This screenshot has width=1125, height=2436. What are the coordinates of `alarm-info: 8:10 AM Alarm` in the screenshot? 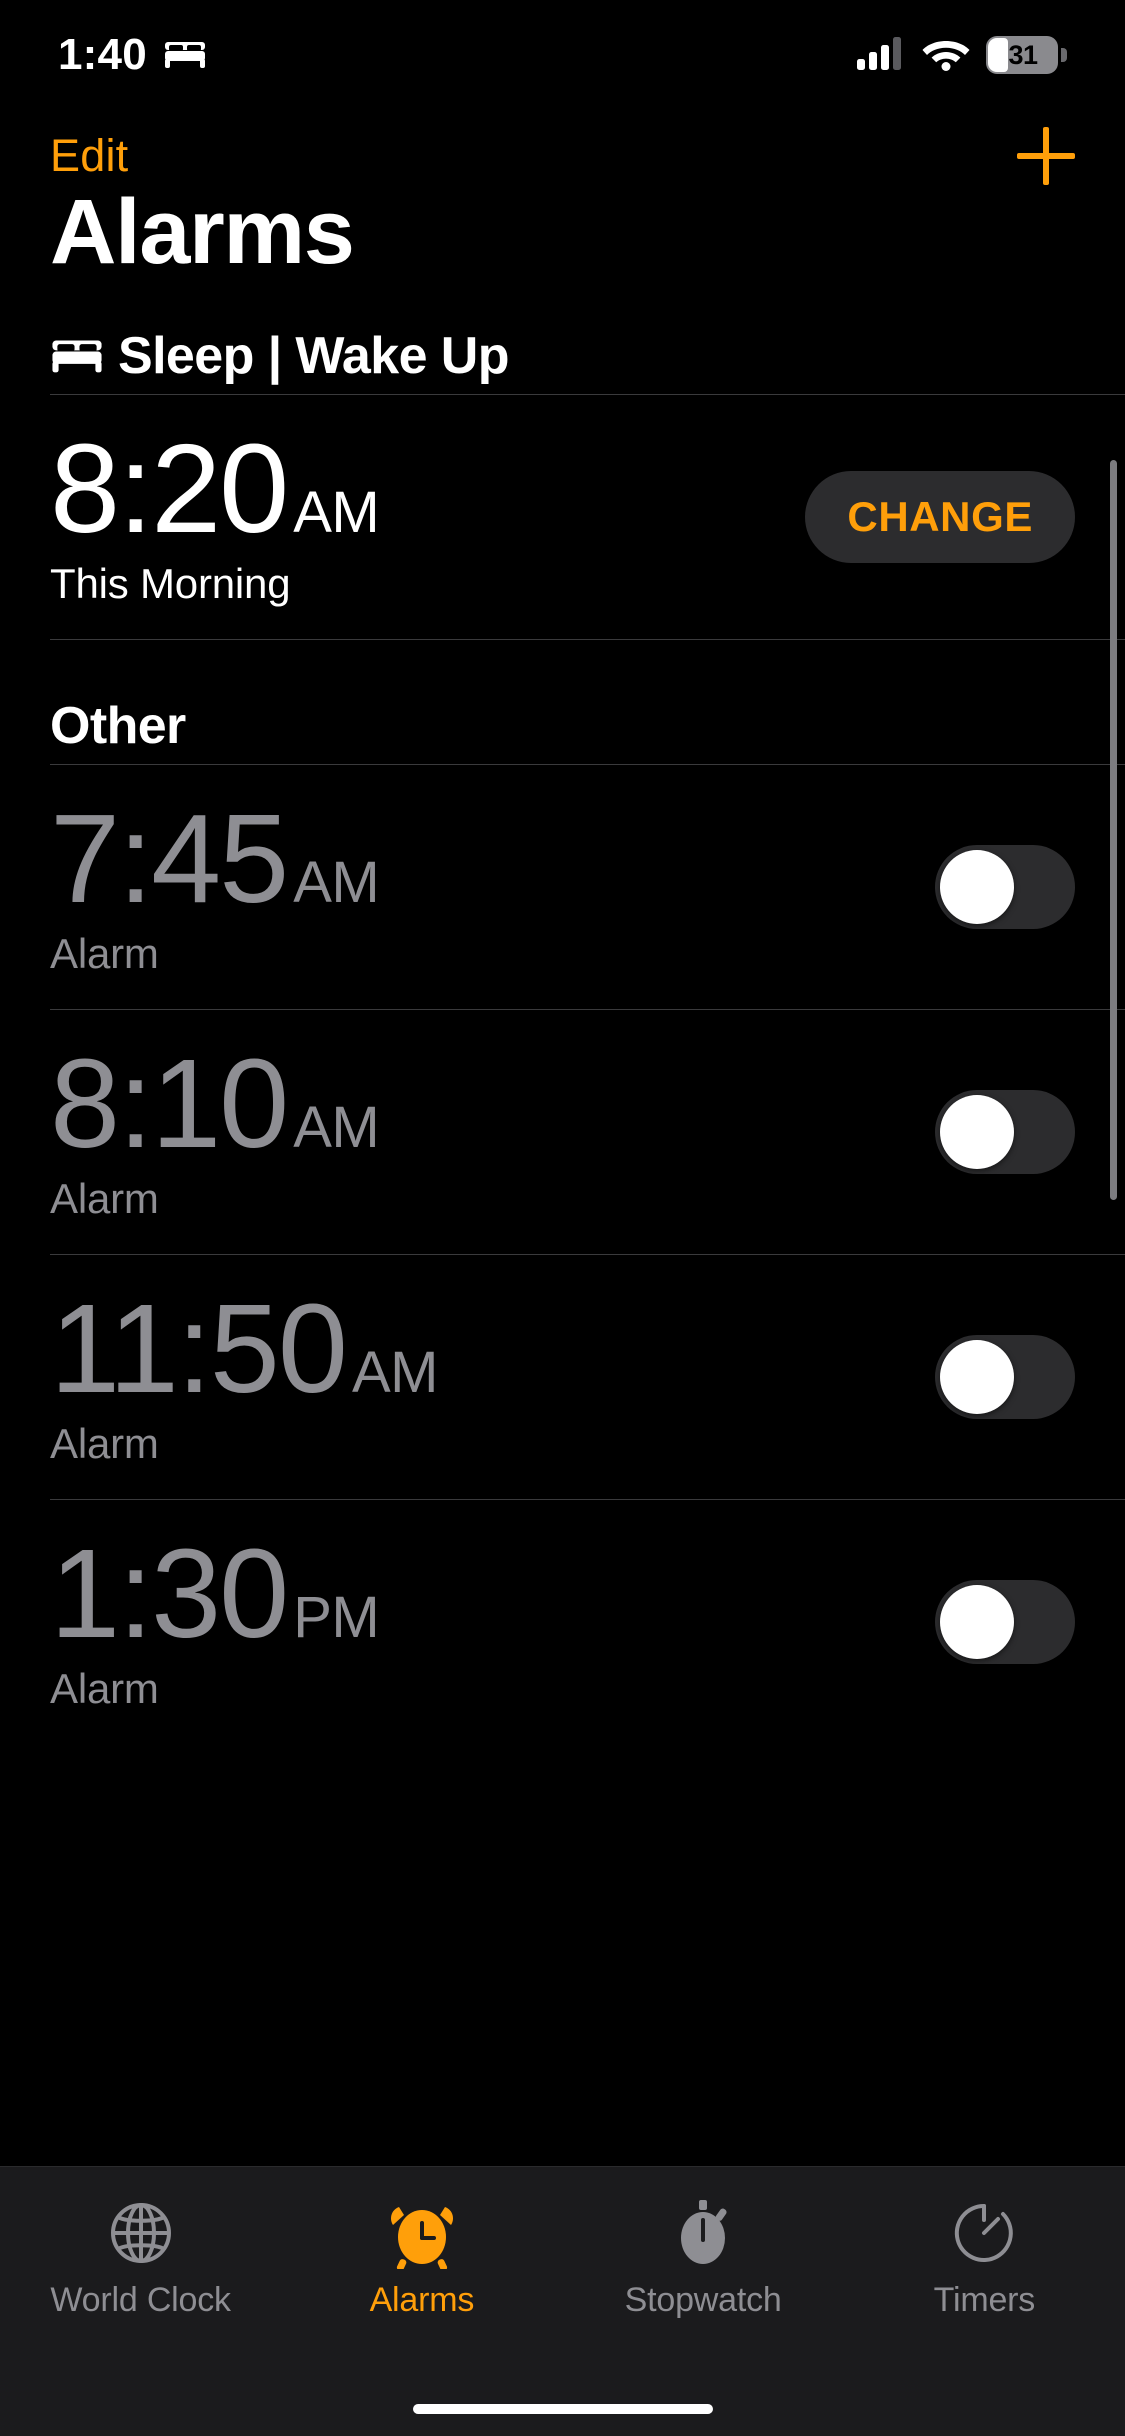 It's located at (215, 1128).